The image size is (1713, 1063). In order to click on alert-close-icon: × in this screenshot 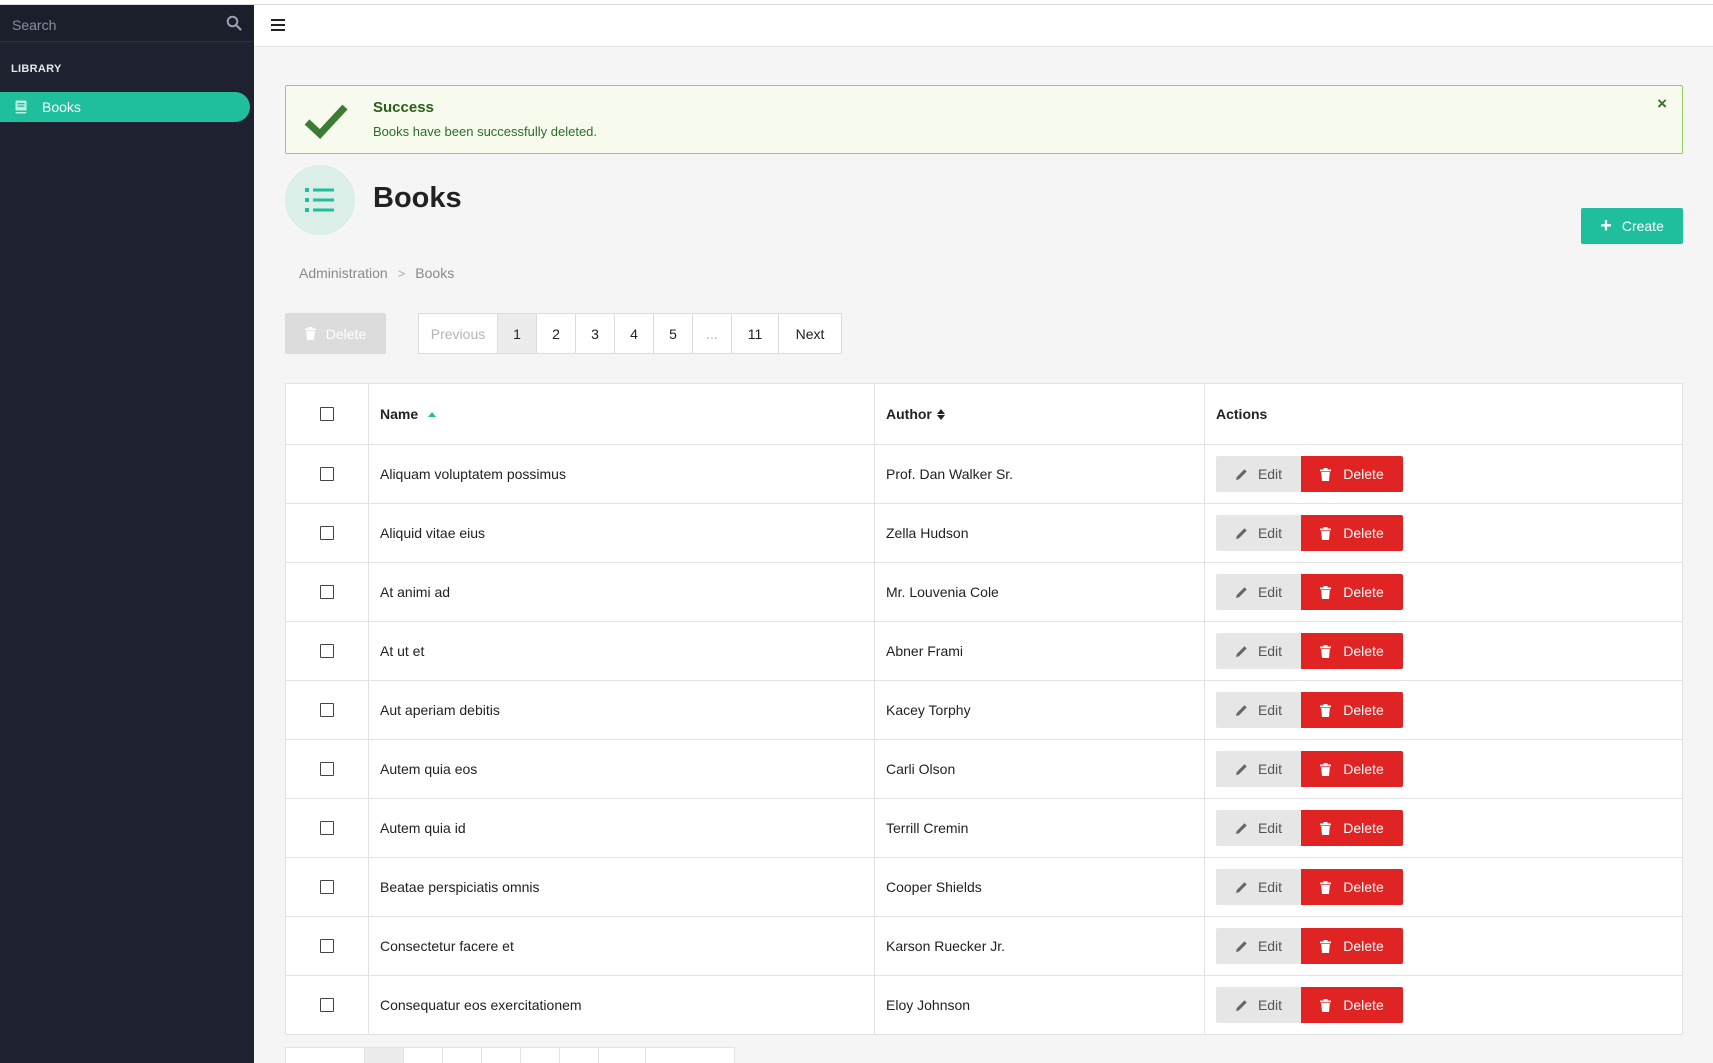, I will do `click(1662, 104)`.